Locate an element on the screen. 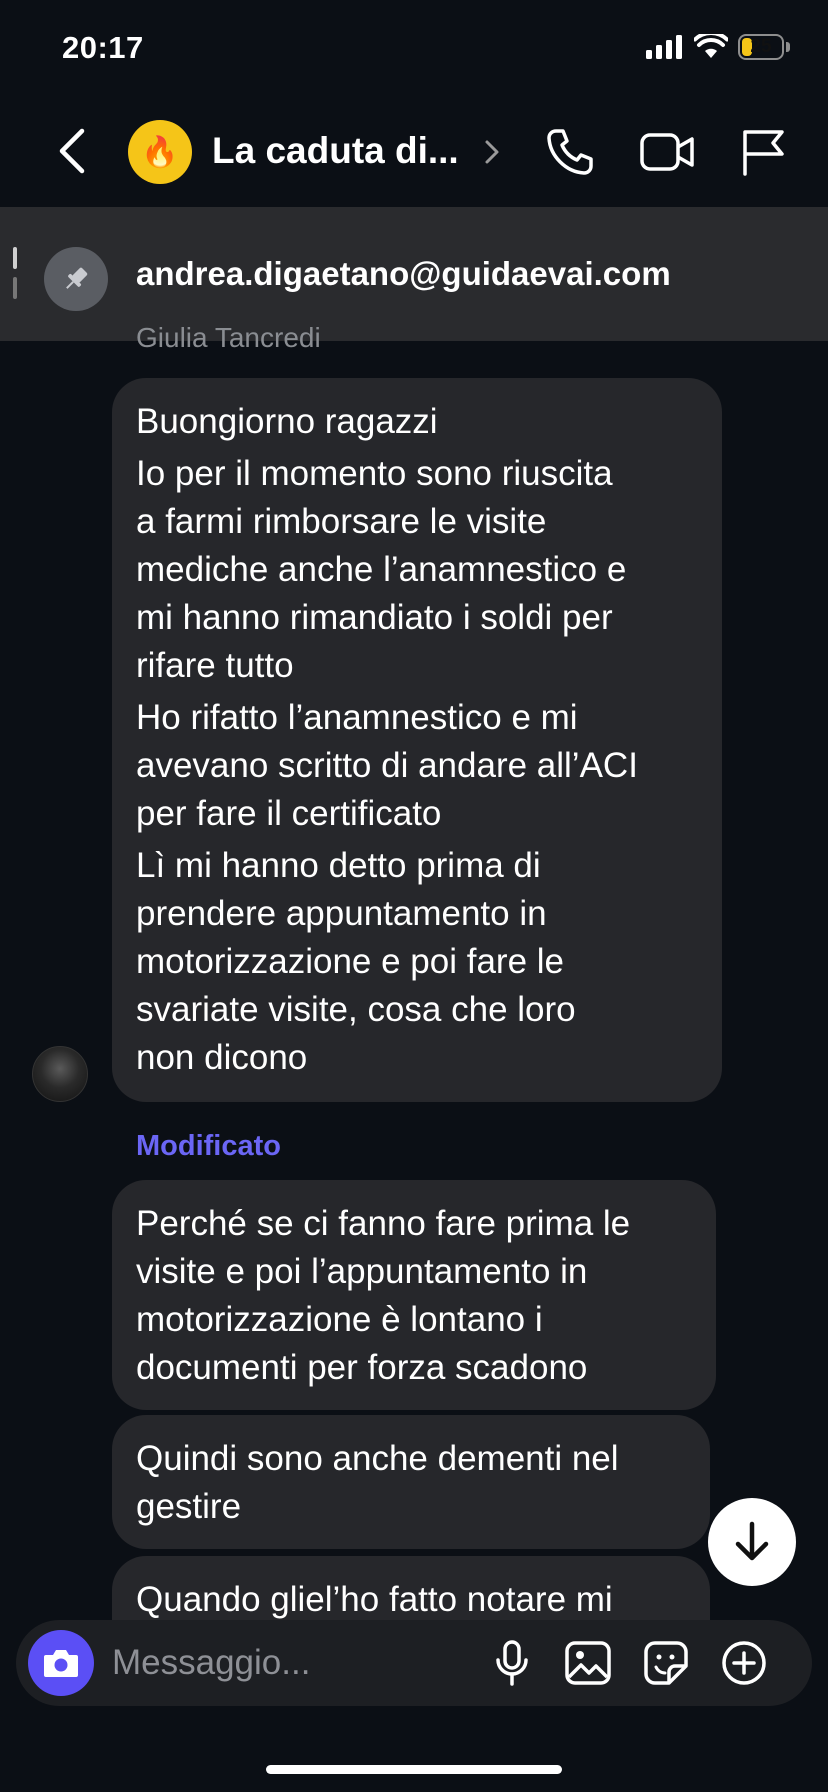 This screenshot has width=828, height=1792. message-line: mediche anche l’anamnestico e is located at coordinates (381, 569).